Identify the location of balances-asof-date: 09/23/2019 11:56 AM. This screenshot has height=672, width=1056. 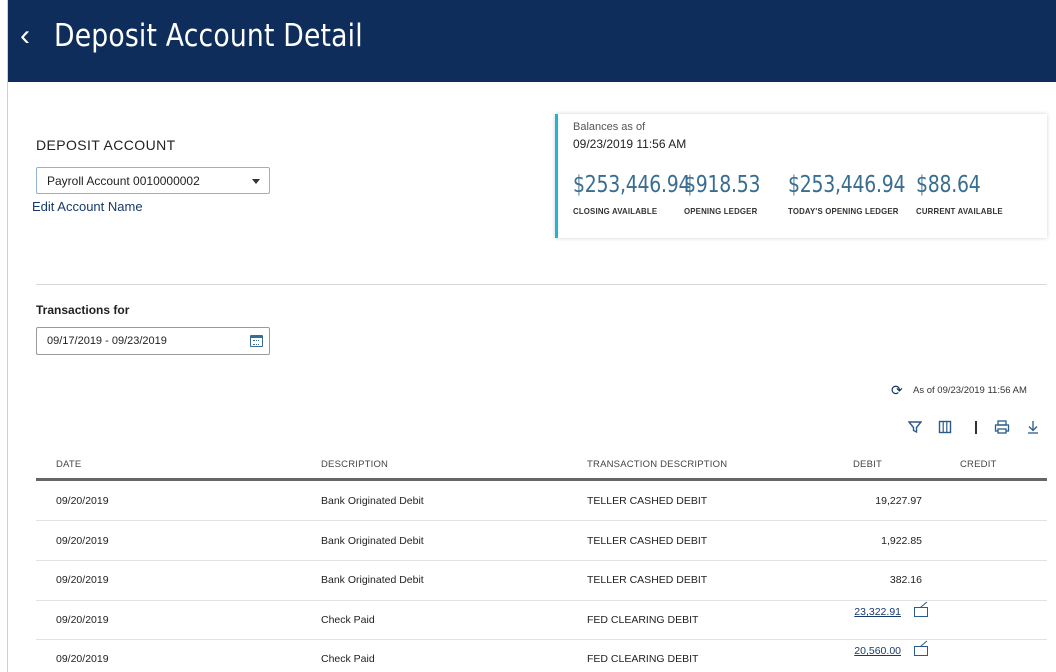
(630, 144).